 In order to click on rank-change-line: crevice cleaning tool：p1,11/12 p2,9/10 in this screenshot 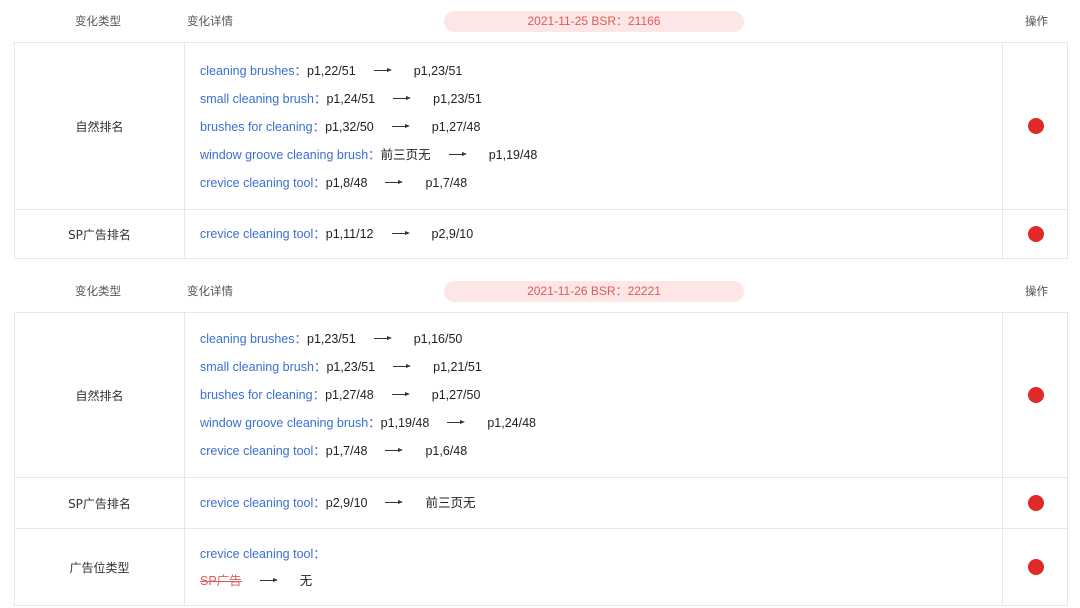, I will do `click(336, 234)`.